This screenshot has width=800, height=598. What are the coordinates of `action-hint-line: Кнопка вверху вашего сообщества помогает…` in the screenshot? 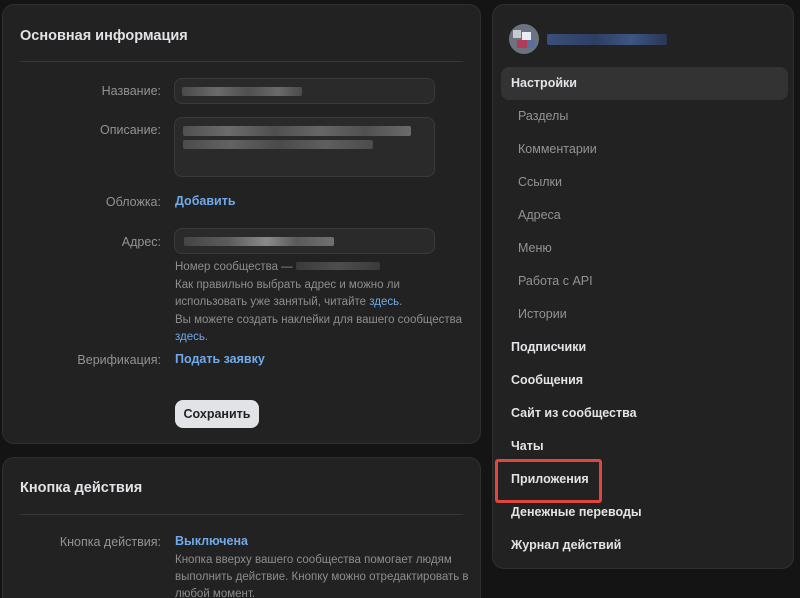 It's located at (313, 560).